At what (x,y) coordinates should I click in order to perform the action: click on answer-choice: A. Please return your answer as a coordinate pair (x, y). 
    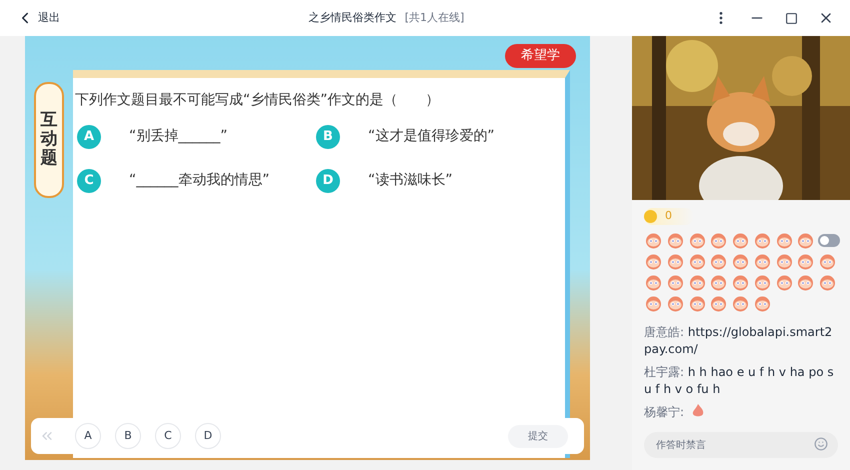
    Looking at the image, I should click on (88, 436).